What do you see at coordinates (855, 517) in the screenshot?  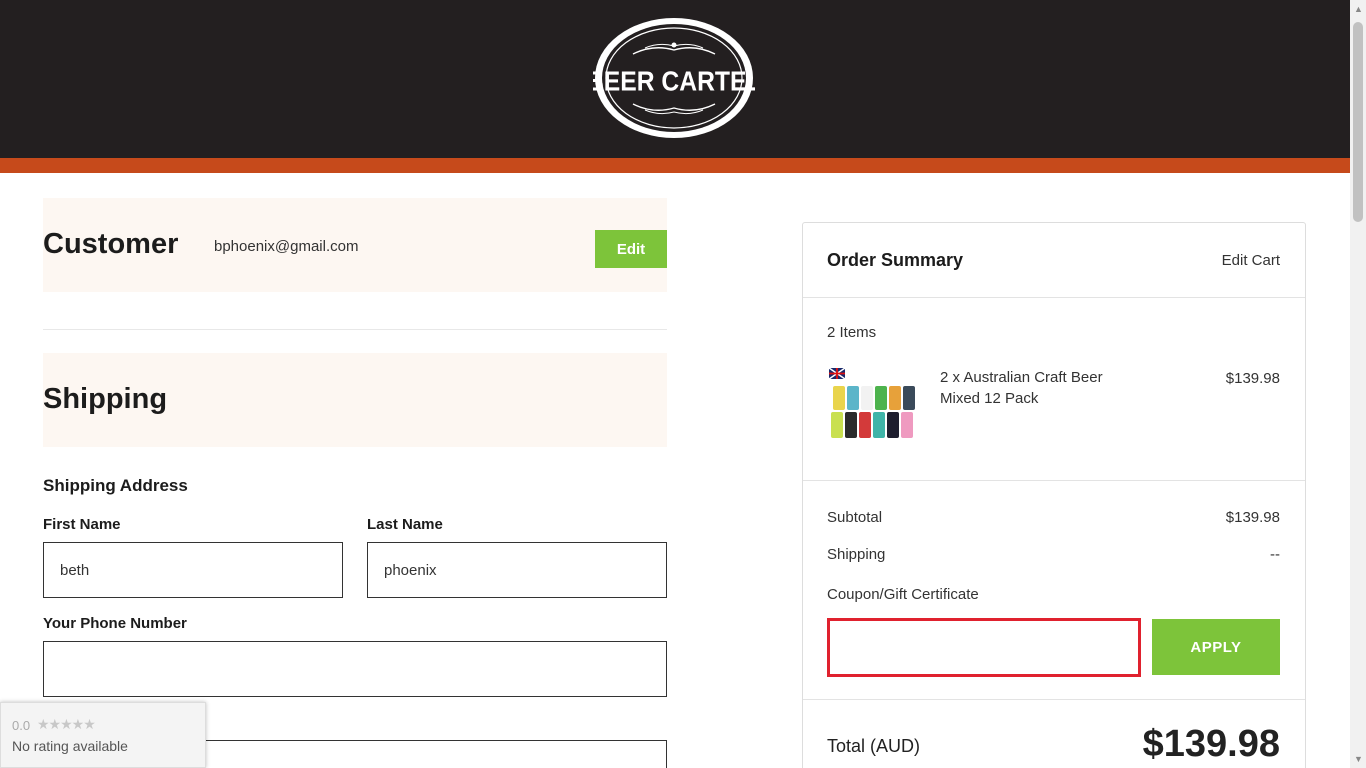 I see `subtotal-label: Subtotal` at bounding box center [855, 517].